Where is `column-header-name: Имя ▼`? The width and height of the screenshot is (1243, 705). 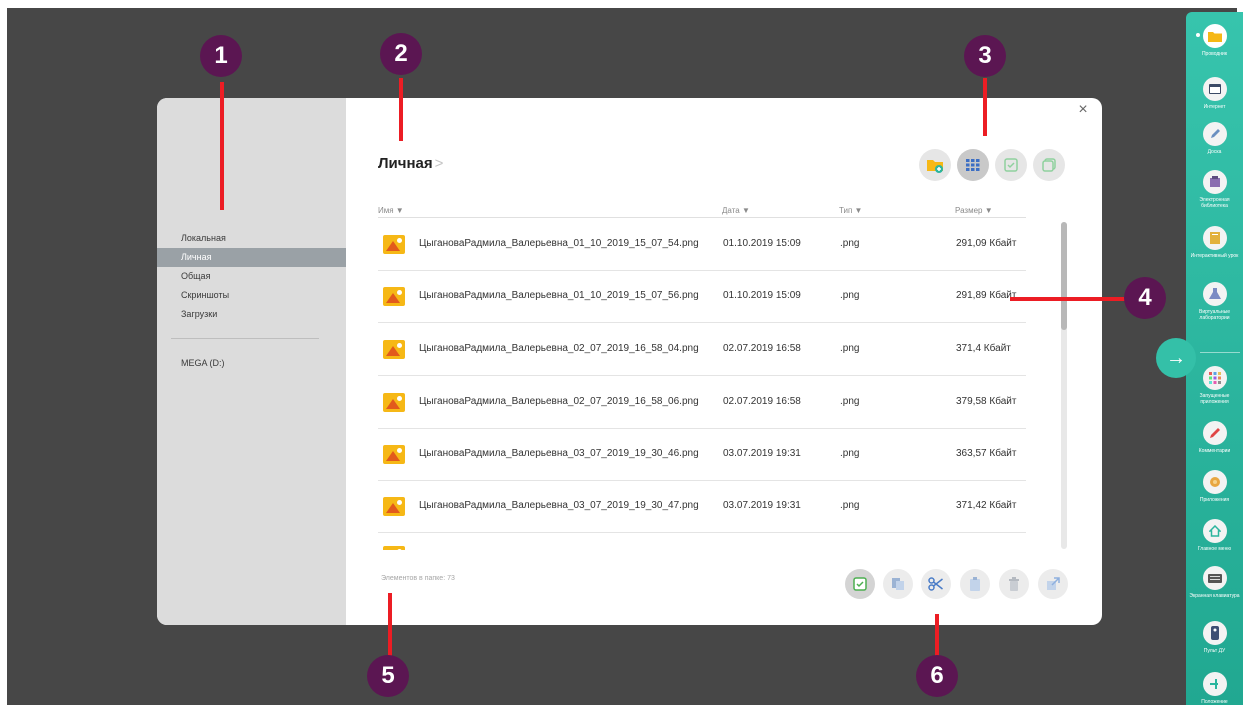
column-header-name: Имя ▼ is located at coordinates (391, 210).